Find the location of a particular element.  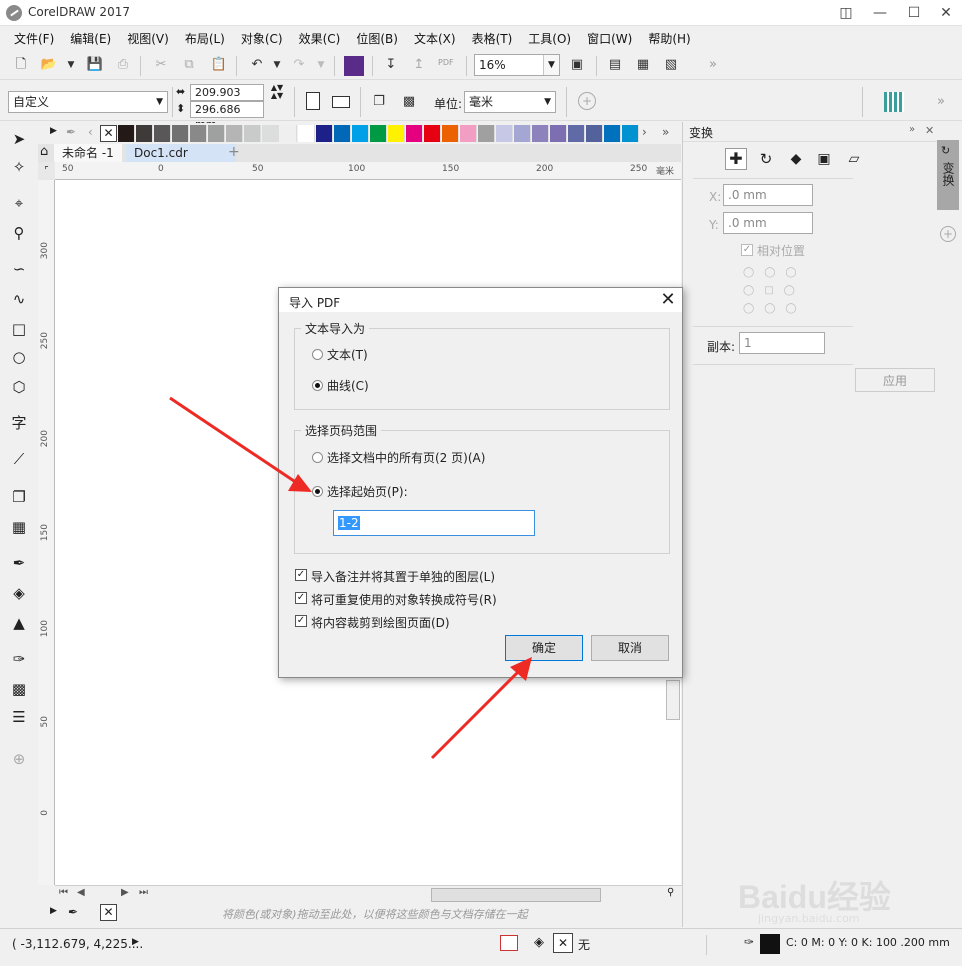

cancel-button: 取消 is located at coordinates (630, 648).